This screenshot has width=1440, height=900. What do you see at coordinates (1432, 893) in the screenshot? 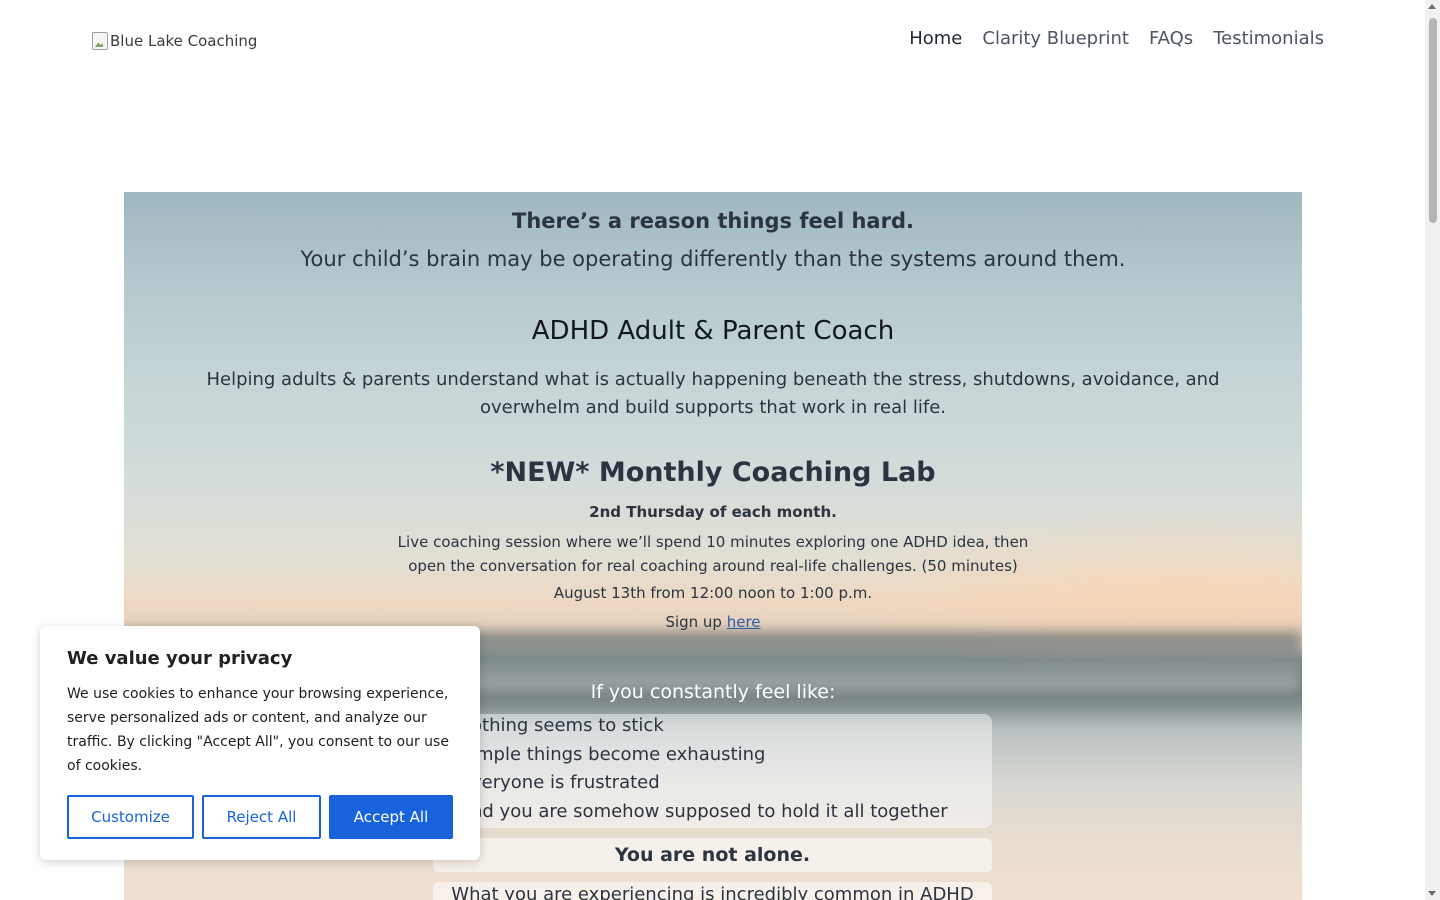
I see `scroll-down-icon` at bounding box center [1432, 893].